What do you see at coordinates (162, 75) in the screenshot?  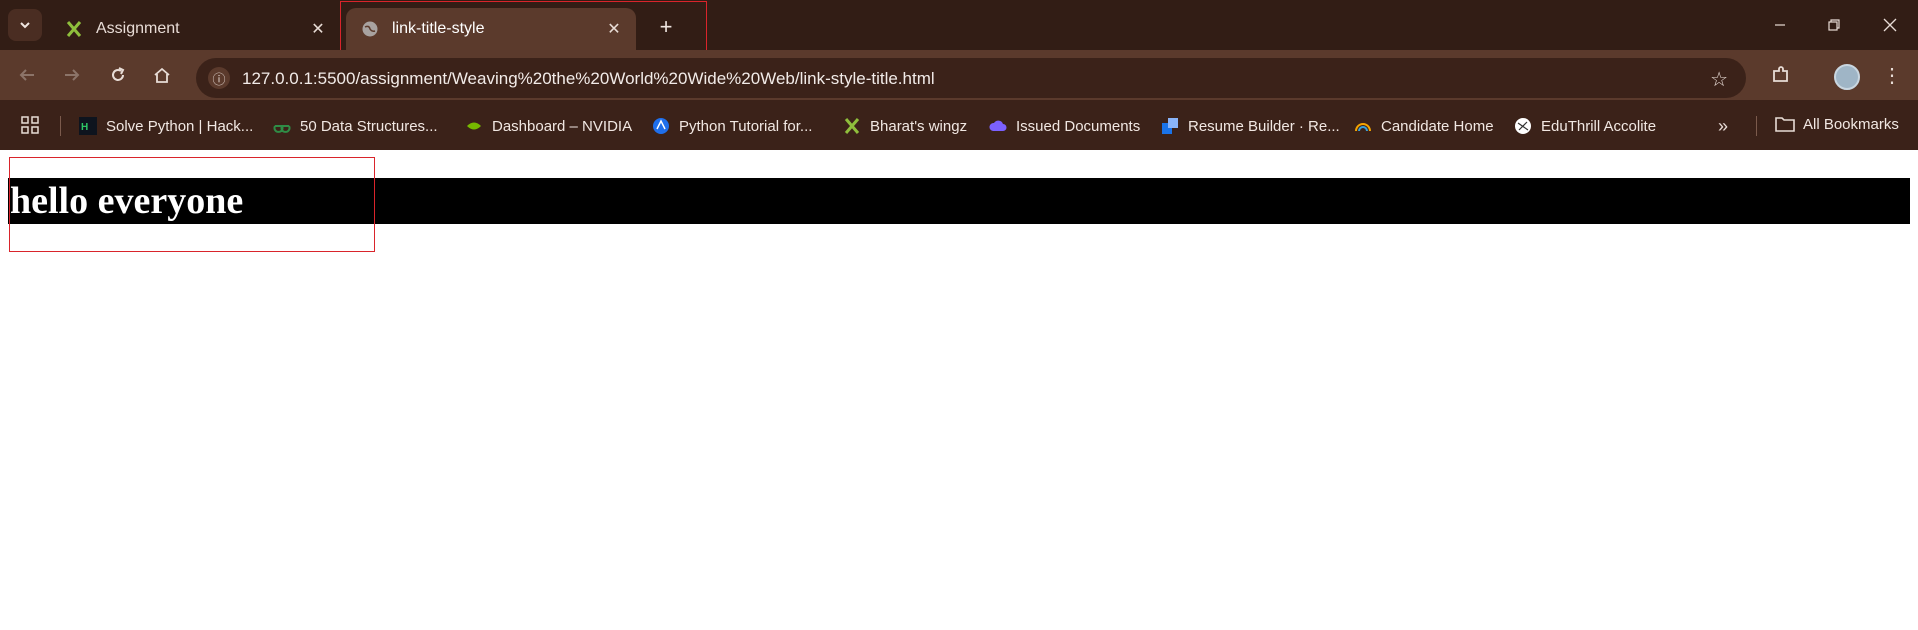 I see `home-icon` at bounding box center [162, 75].